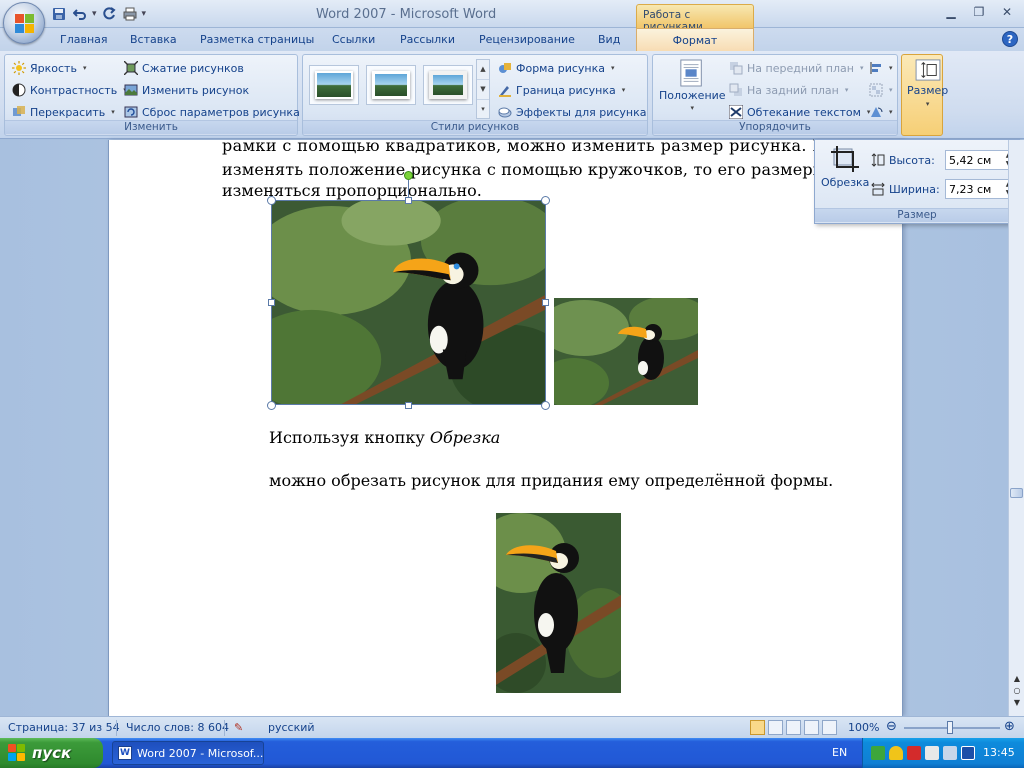  What do you see at coordinates (238, 727) in the screenshot?
I see `proofing-icon: ✎` at bounding box center [238, 727].